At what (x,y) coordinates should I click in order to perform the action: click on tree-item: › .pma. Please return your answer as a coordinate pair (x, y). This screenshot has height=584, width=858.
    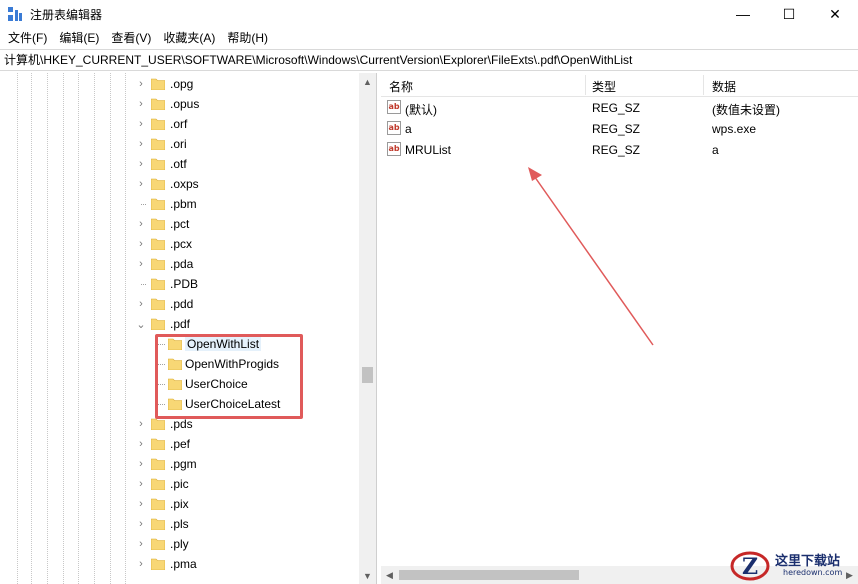
    Looking at the image, I should click on (177, 564).